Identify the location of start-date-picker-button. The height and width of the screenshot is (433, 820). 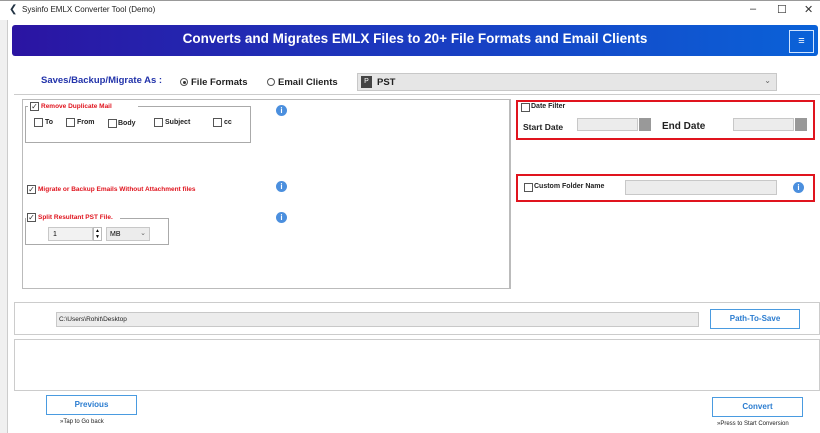
(645, 124).